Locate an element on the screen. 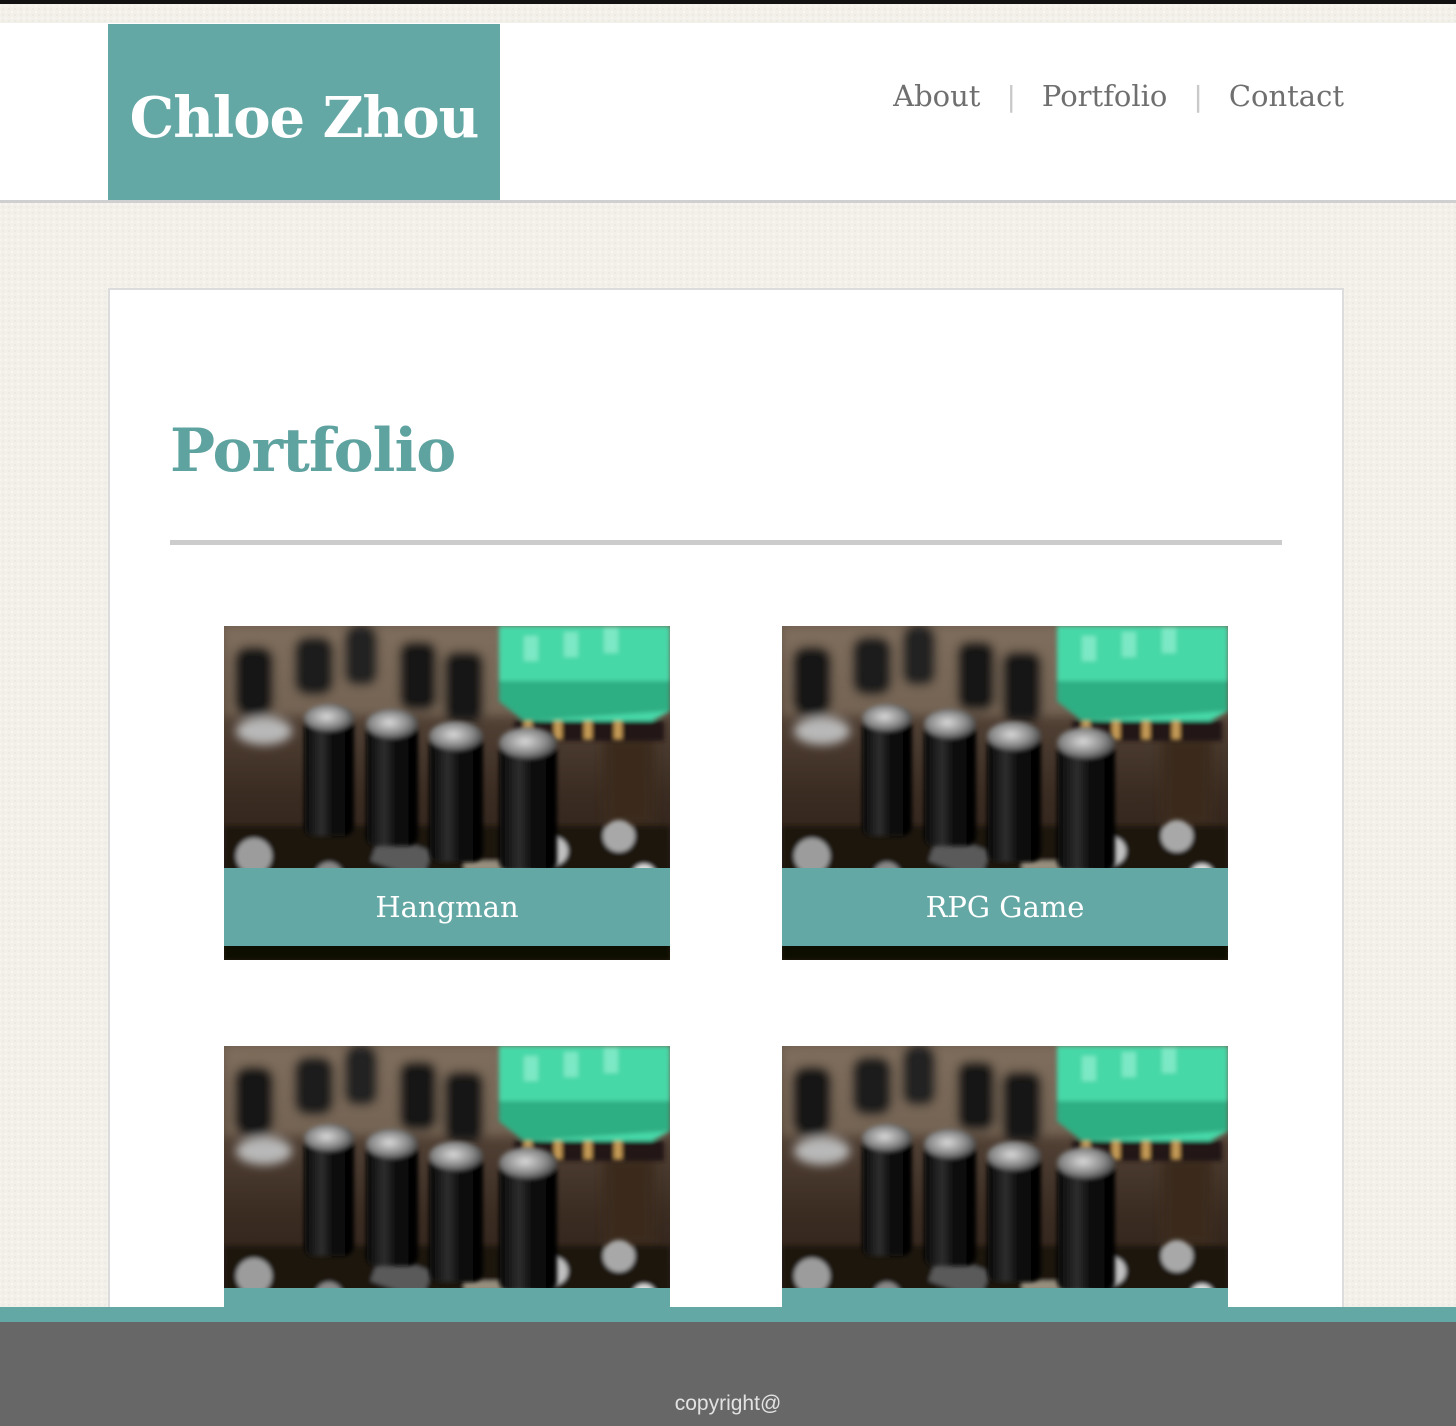 This screenshot has height=1426, width=1456. main-nav: About | Portfolio | Contact is located at coordinates (1118, 96).